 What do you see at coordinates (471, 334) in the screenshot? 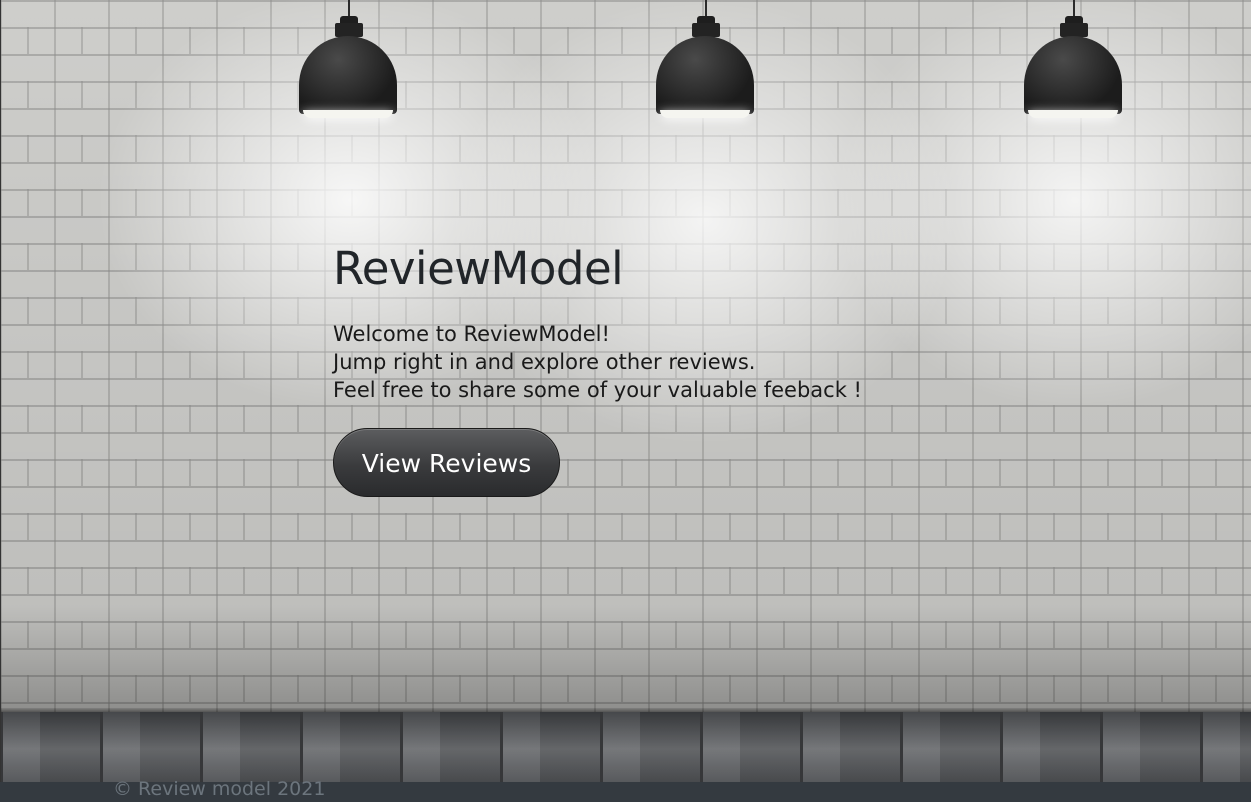
I see `hero-line-welcome: Welcome to ReviewModel!` at bounding box center [471, 334].